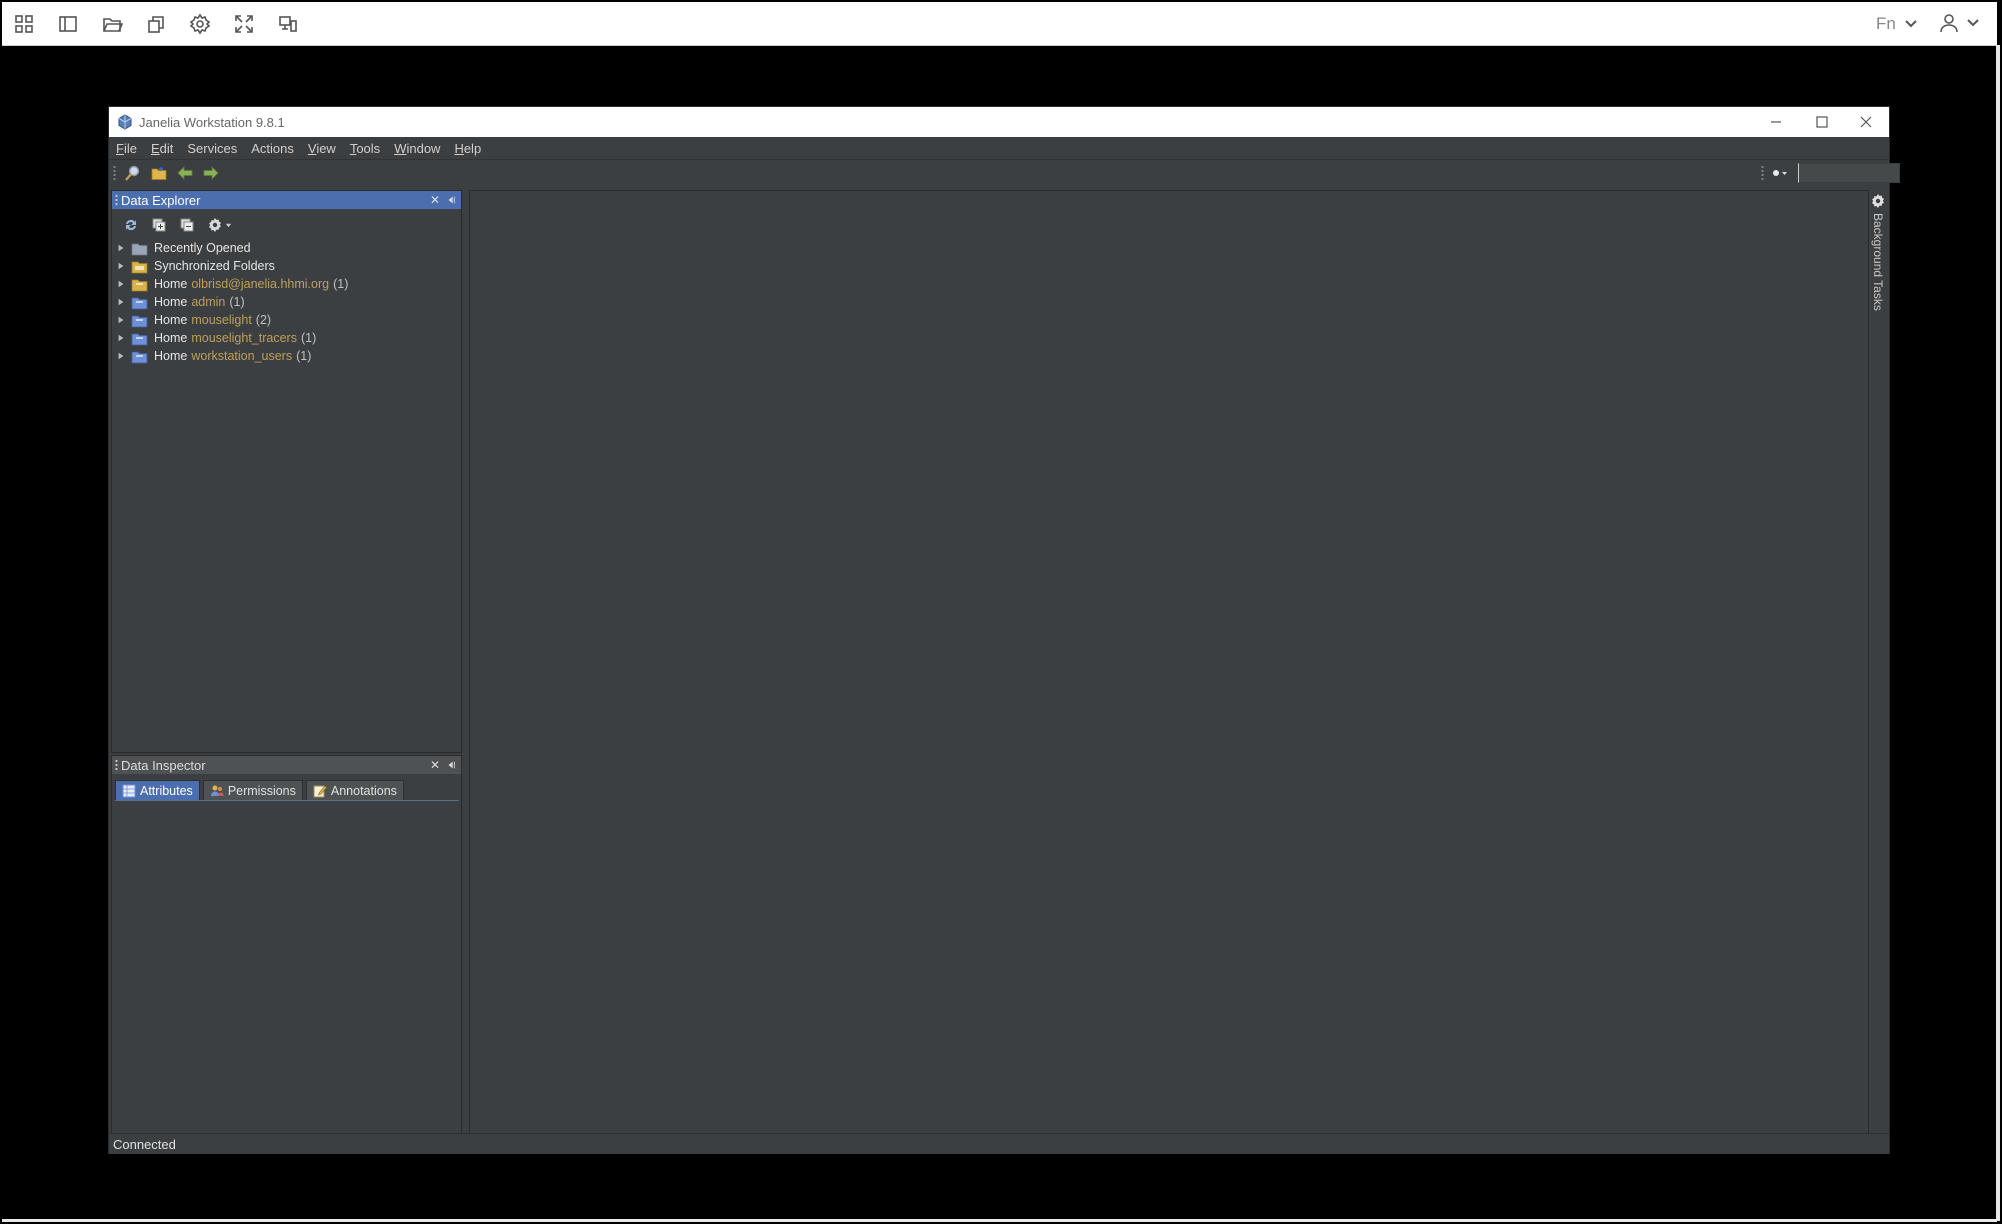  I want to click on tree-node: Home mouselight (2), so click(288, 320).